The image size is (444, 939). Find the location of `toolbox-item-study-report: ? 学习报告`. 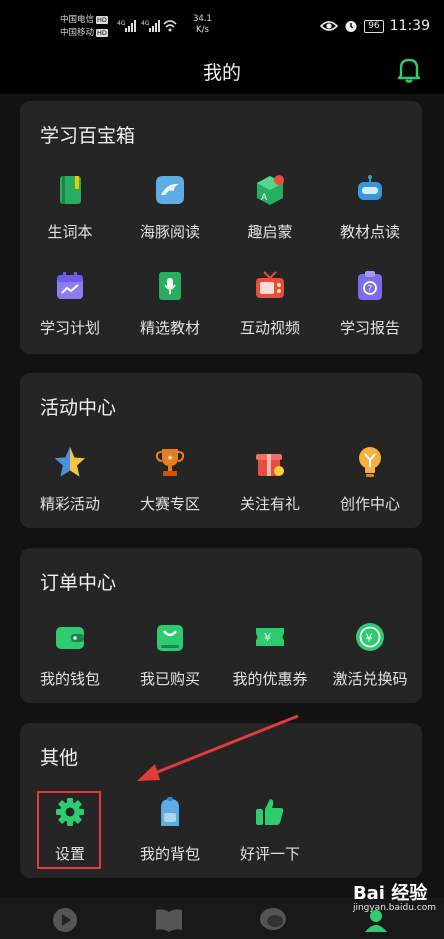

toolbox-item-study-report: ? 学习报告 is located at coordinates (370, 303).